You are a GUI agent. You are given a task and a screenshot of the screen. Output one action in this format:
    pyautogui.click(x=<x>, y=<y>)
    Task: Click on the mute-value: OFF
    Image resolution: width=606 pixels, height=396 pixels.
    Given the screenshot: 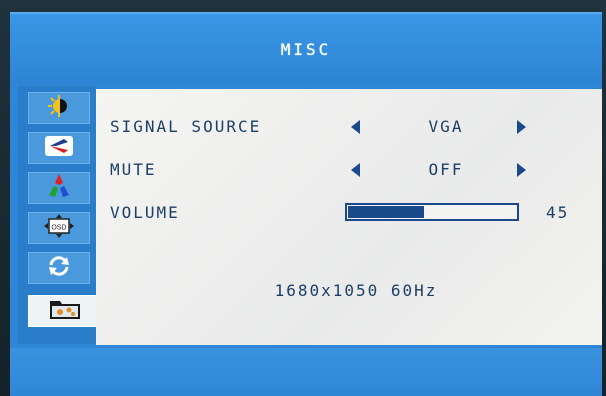 What is the action you would take?
    pyautogui.click(x=446, y=169)
    